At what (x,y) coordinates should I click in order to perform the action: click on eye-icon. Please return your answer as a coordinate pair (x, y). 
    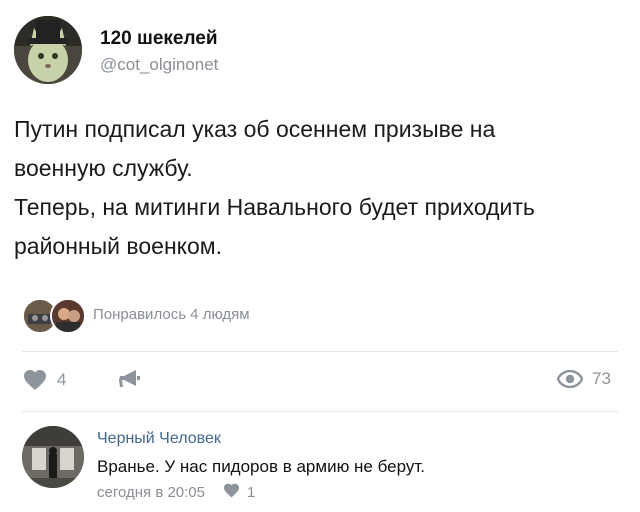
    Looking at the image, I should click on (570, 379).